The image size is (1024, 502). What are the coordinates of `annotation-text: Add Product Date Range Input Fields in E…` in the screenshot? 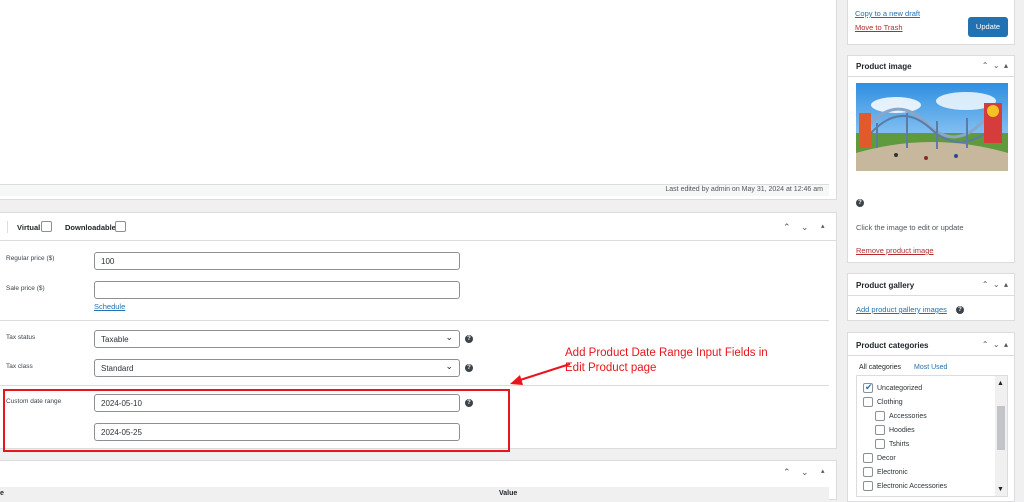 It's located at (695, 361).